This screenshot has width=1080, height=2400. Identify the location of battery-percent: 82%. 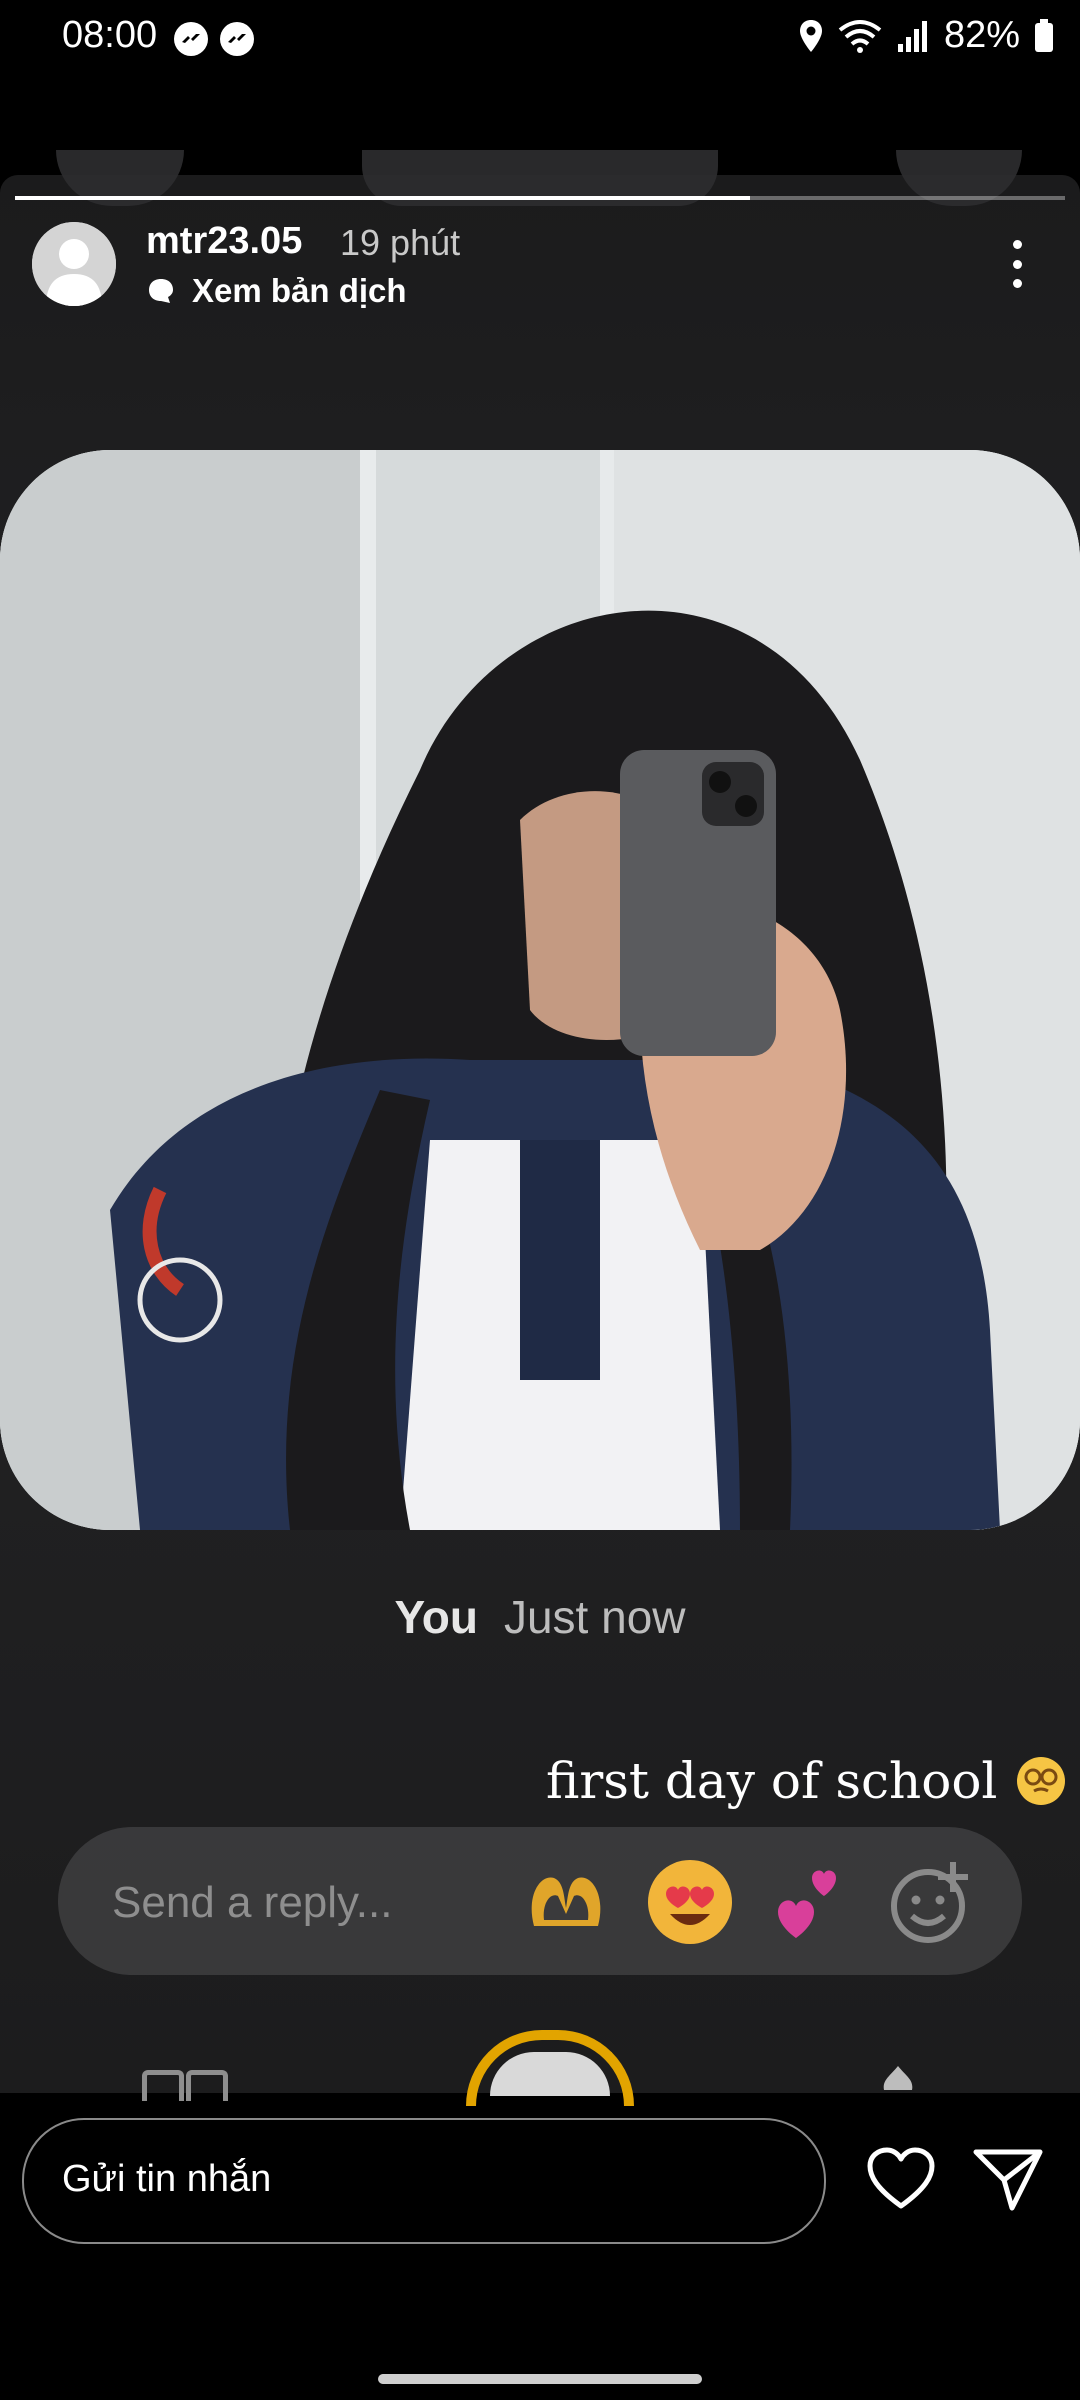
(981, 35).